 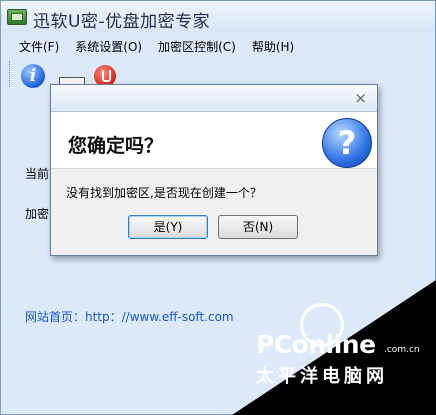 What do you see at coordinates (360, 98) in the screenshot?
I see `close-icon: ×` at bounding box center [360, 98].